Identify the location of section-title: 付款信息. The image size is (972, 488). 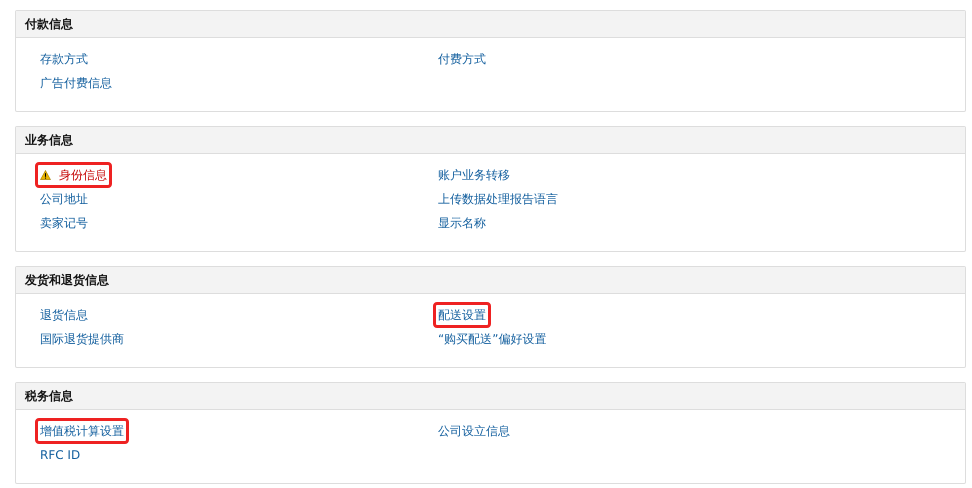
(49, 24).